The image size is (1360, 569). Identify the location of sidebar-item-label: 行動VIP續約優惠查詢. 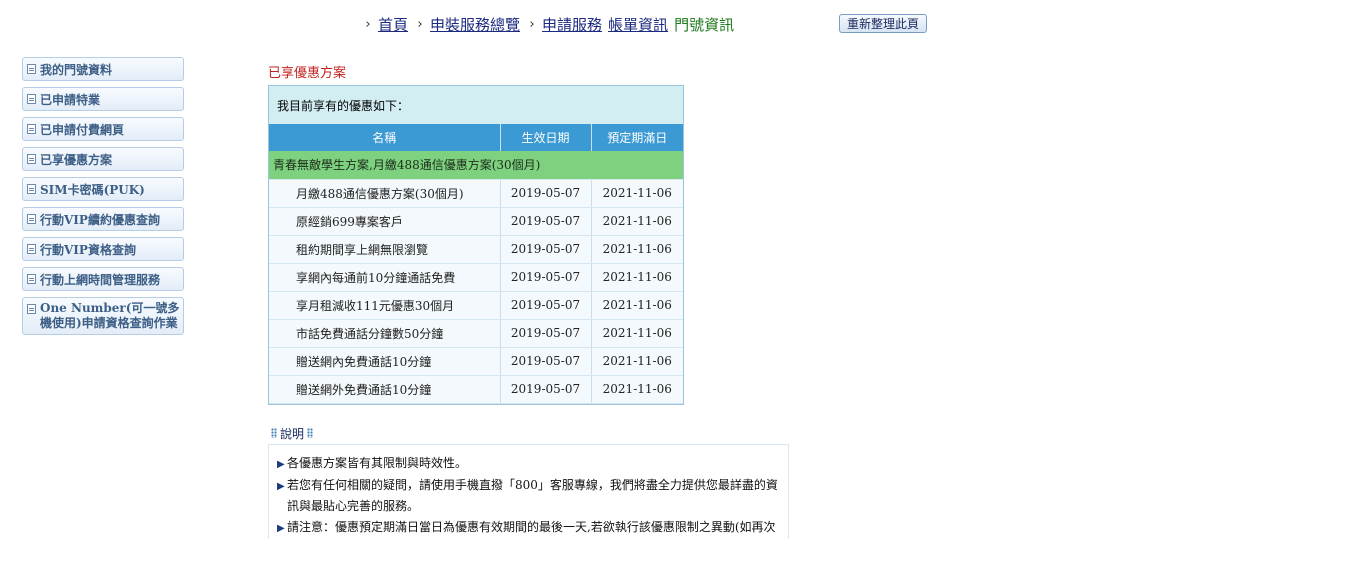
(100, 219).